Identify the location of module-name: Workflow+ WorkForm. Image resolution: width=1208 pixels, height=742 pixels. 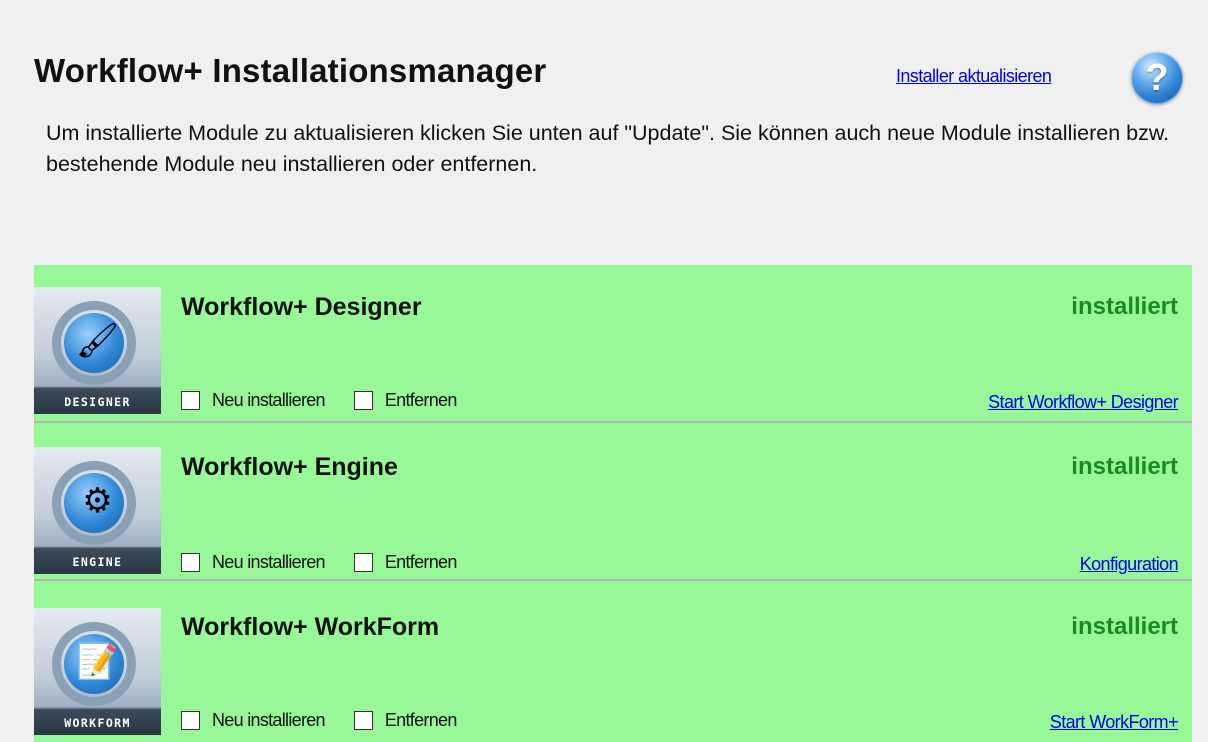
(310, 627).